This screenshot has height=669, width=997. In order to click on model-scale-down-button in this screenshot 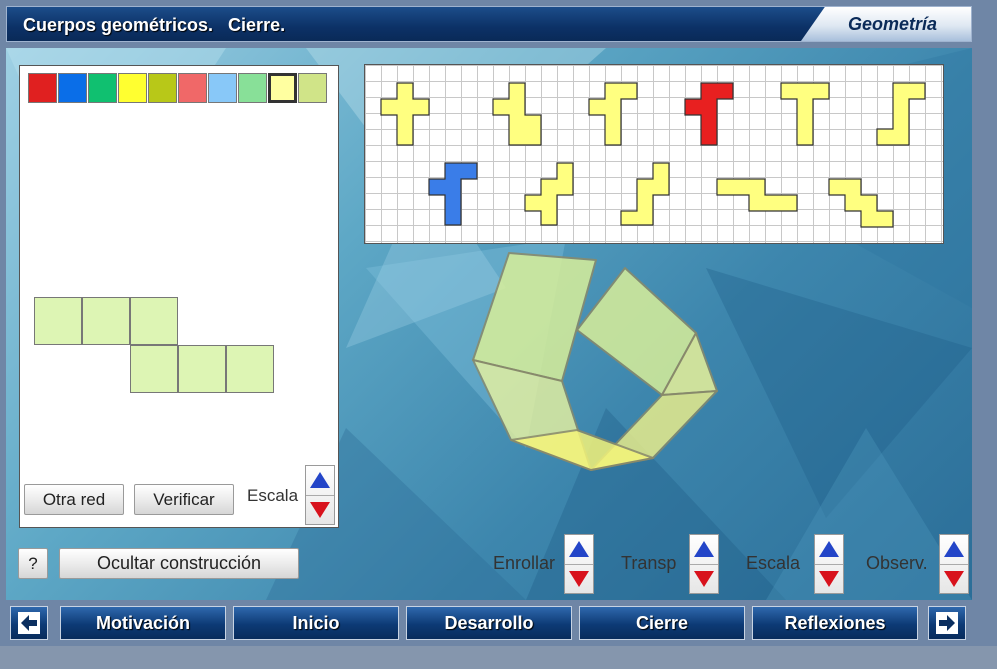, I will do `click(829, 579)`.